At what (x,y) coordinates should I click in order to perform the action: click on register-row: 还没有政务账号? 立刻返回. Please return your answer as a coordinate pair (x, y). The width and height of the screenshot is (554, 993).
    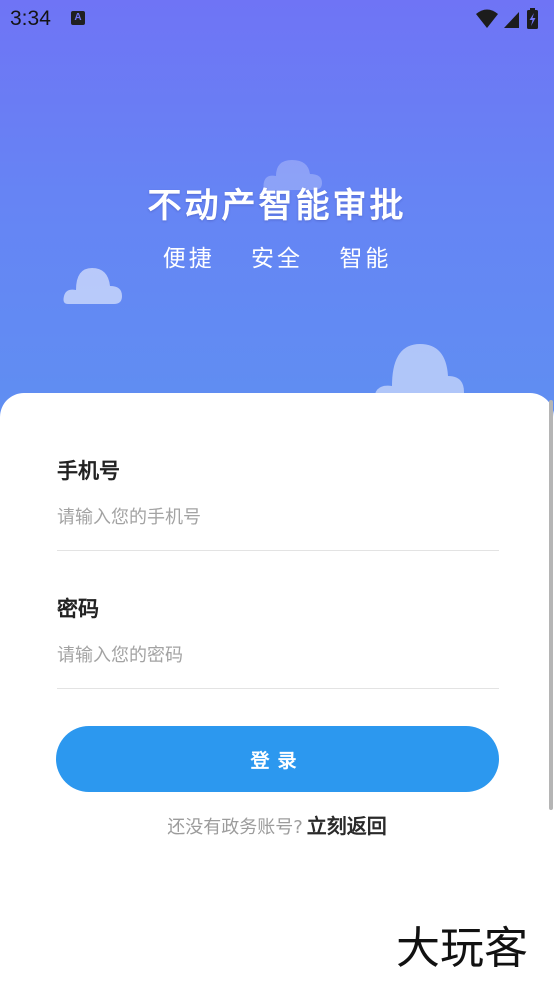
    Looking at the image, I should click on (277, 824).